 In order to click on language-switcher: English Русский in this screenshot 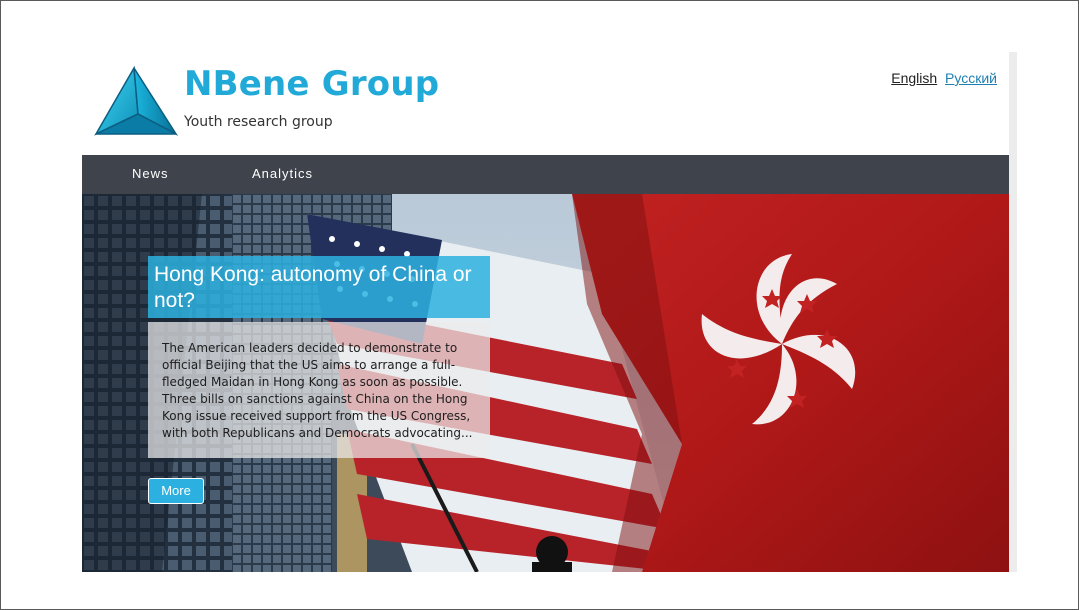, I will do `click(944, 78)`.